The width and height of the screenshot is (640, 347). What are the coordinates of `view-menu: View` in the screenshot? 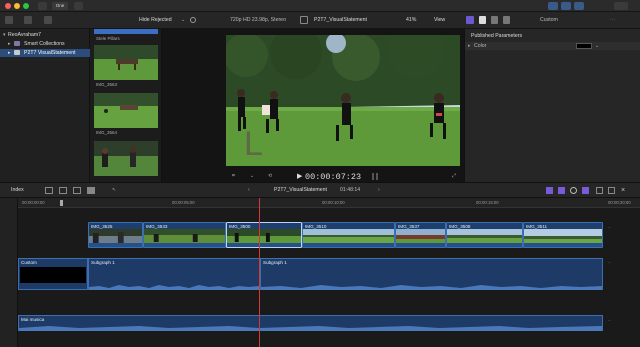 It's located at (439, 20).